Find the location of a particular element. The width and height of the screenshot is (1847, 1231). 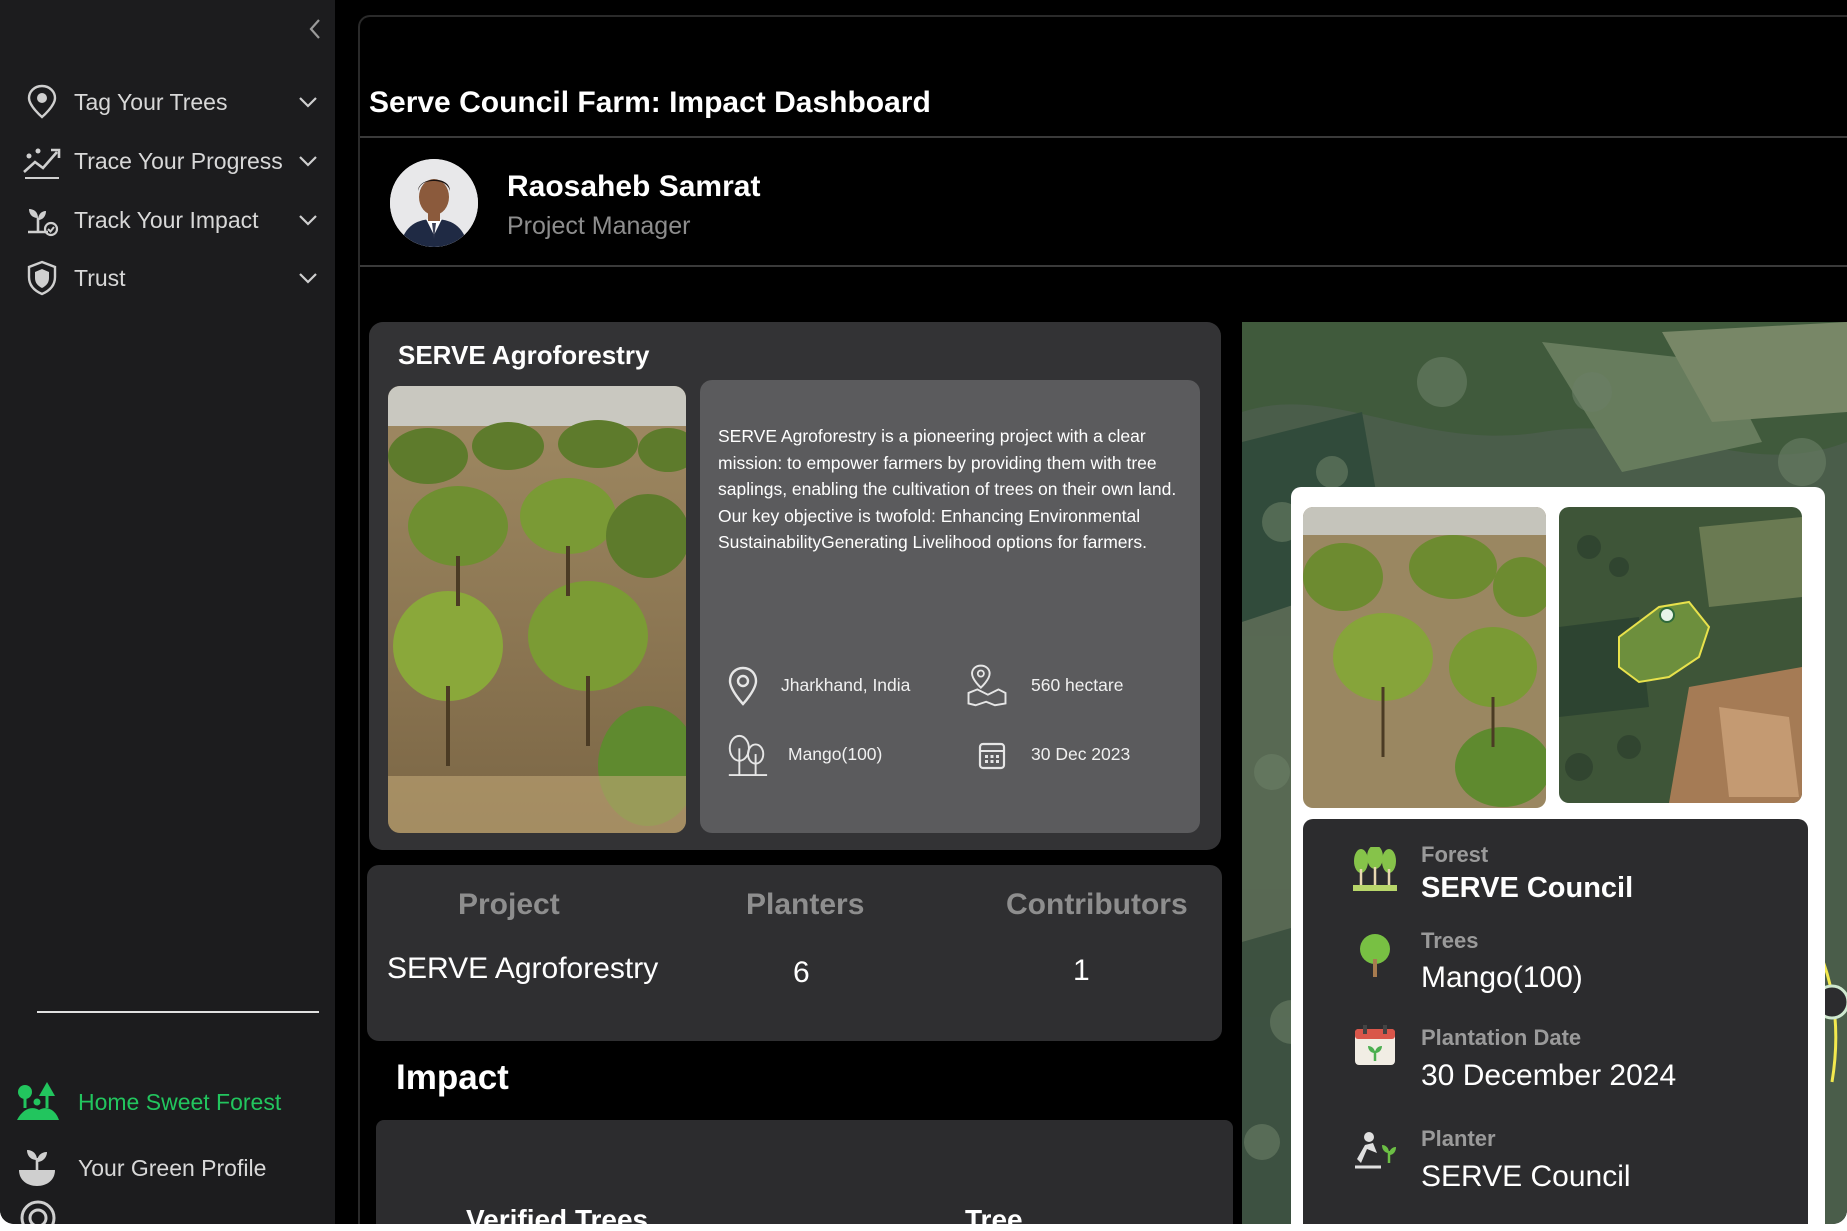

popup-tree-photo is located at coordinates (1424, 657).